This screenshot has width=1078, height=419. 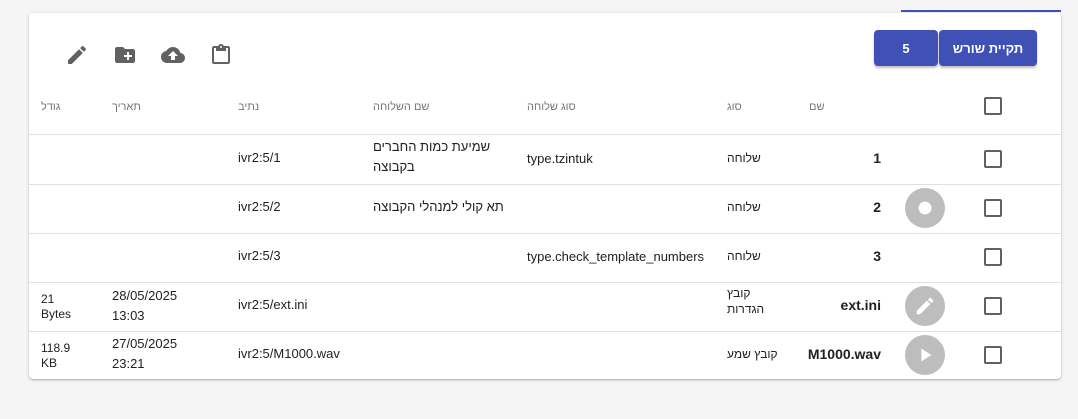 I want to click on row-ext-name: תא קולי למנהלי הקבוצה, so click(x=438, y=206).